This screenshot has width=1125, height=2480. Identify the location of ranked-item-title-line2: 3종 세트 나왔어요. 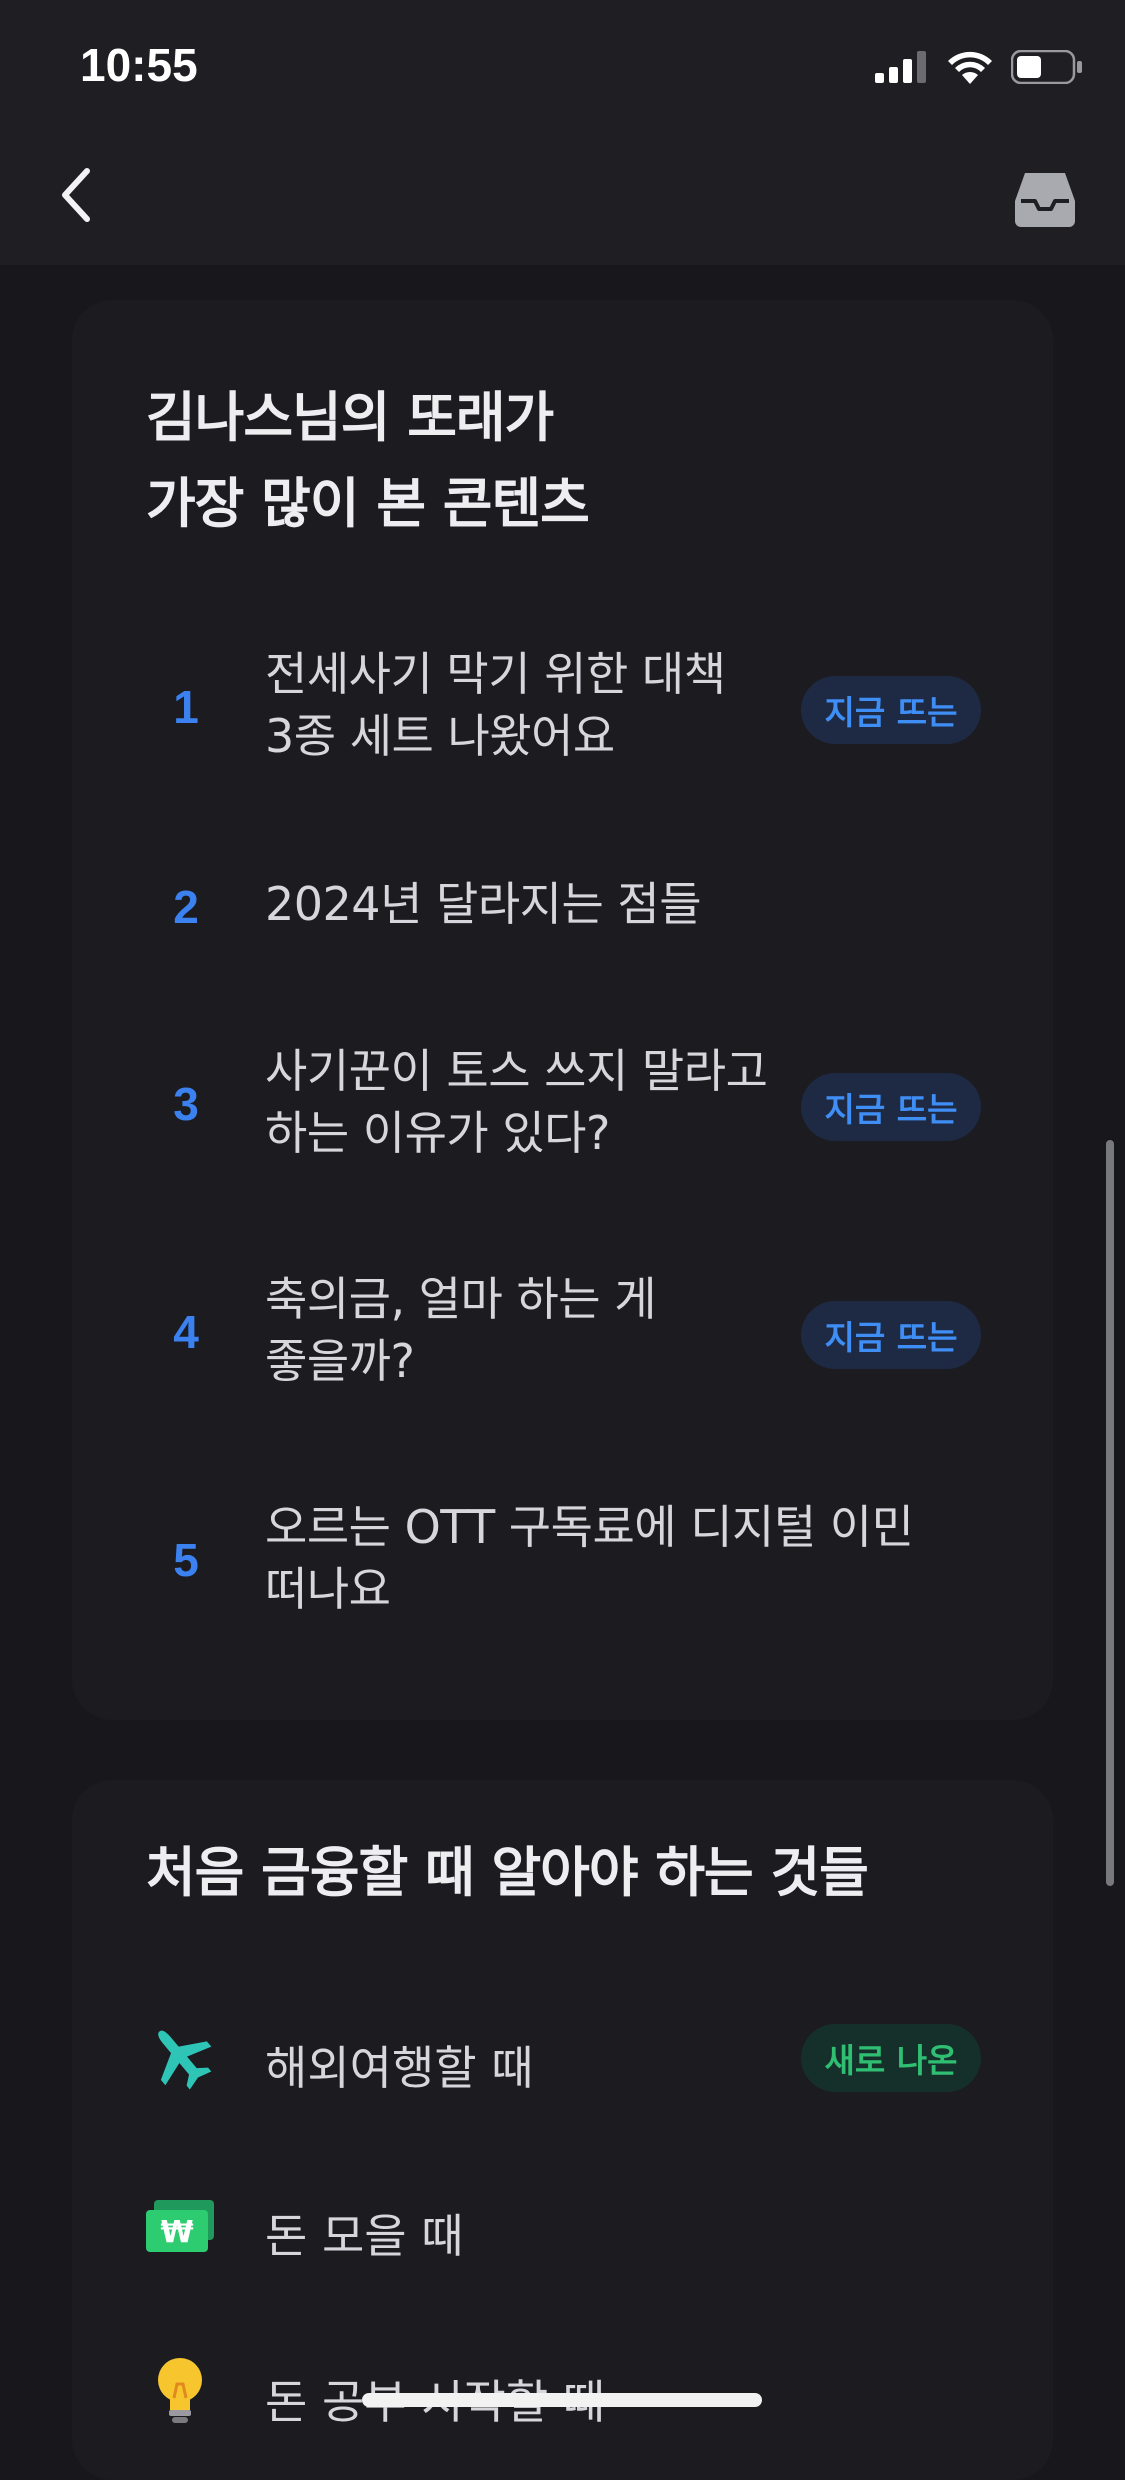
(440, 736).